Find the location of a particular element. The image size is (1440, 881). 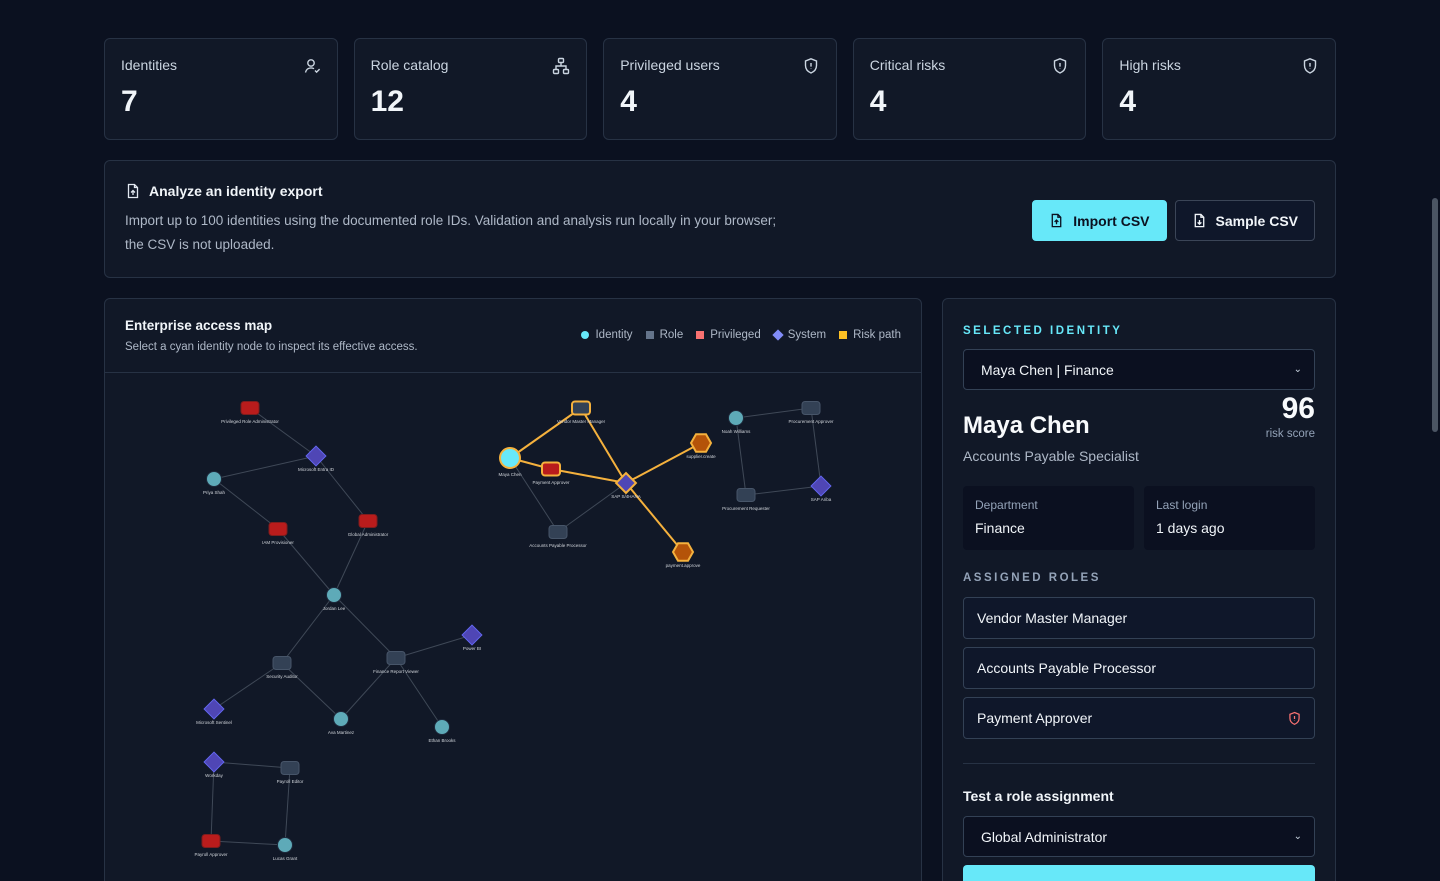

last-login-value: 1 days ago is located at coordinates (1190, 528).